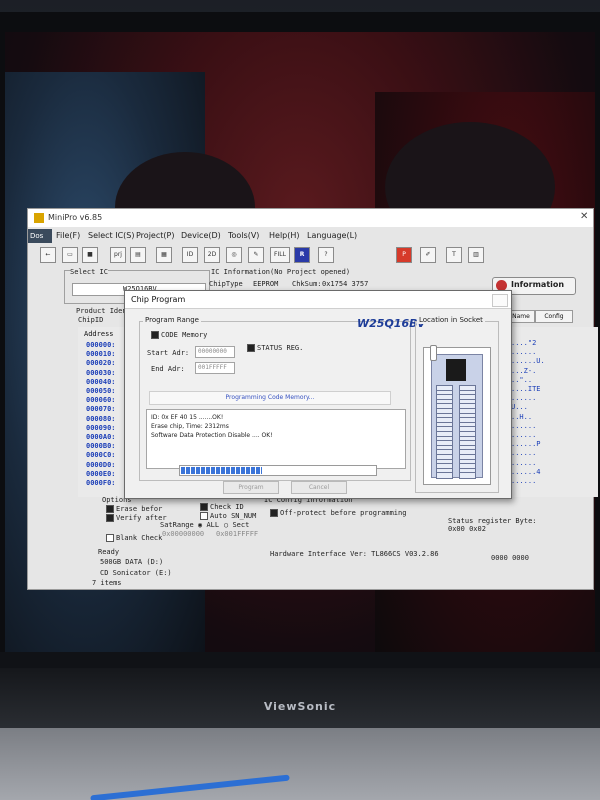 The height and width of the screenshot is (800, 600). What do you see at coordinates (168, 369) in the screenshot?
I see `end-adr-label: End Adr:` at bounding box center [168, 369].